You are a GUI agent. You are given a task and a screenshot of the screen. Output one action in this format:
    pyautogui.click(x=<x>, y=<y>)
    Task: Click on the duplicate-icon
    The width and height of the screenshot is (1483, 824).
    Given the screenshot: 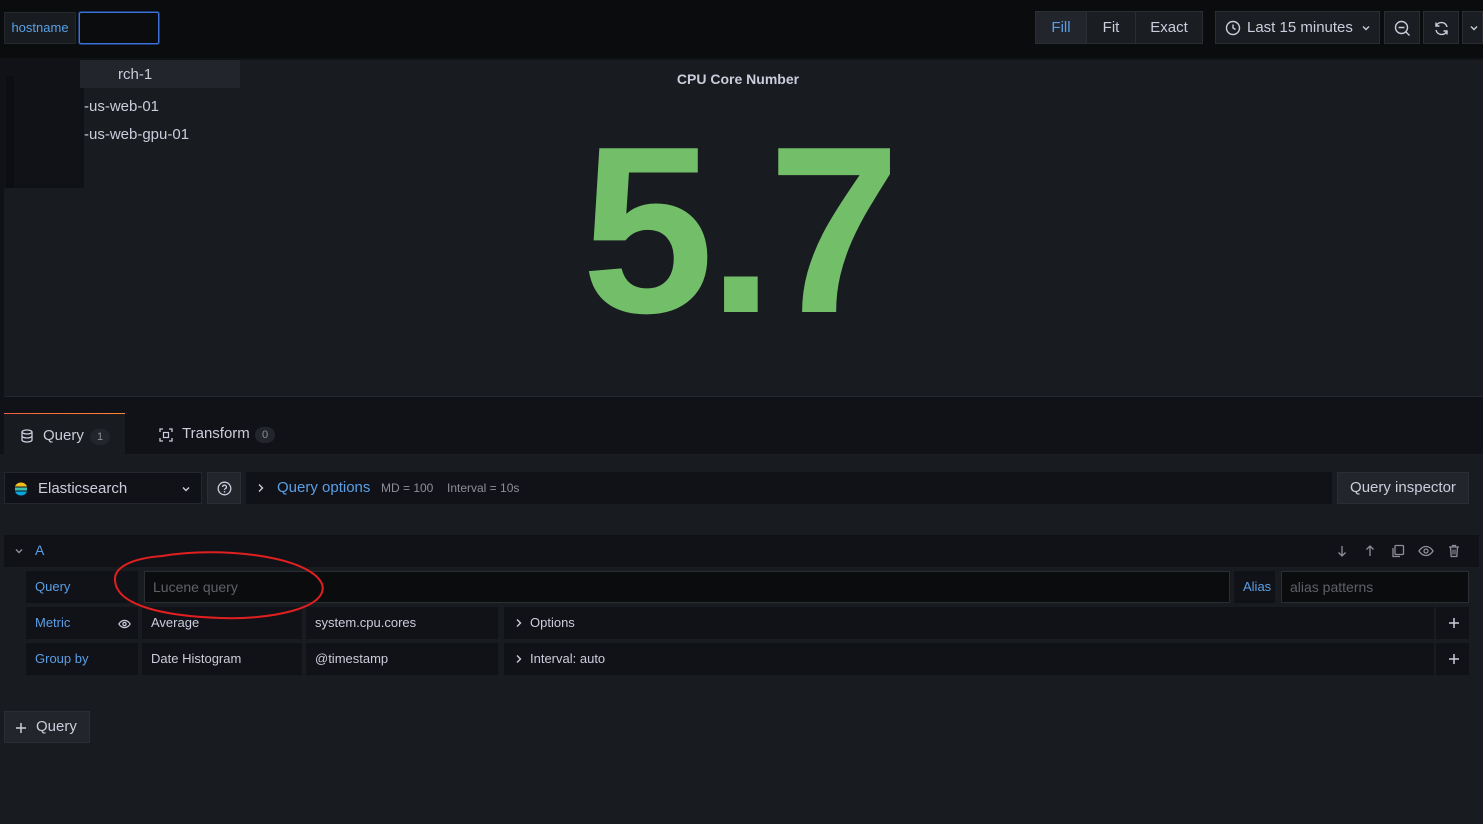 What is the action you would take?
    pyautogui.click(x=1398, y=551)
    